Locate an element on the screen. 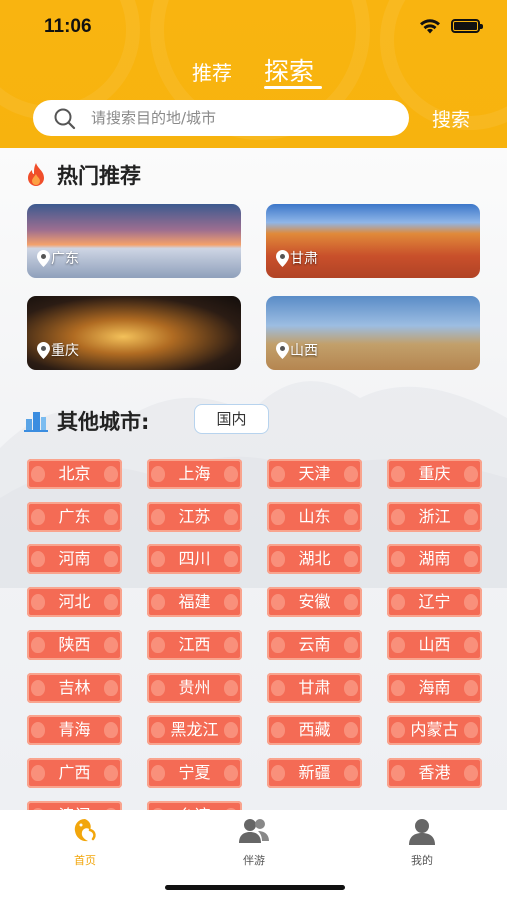  city-chip: 海南 is located at coordinates (434, 687).